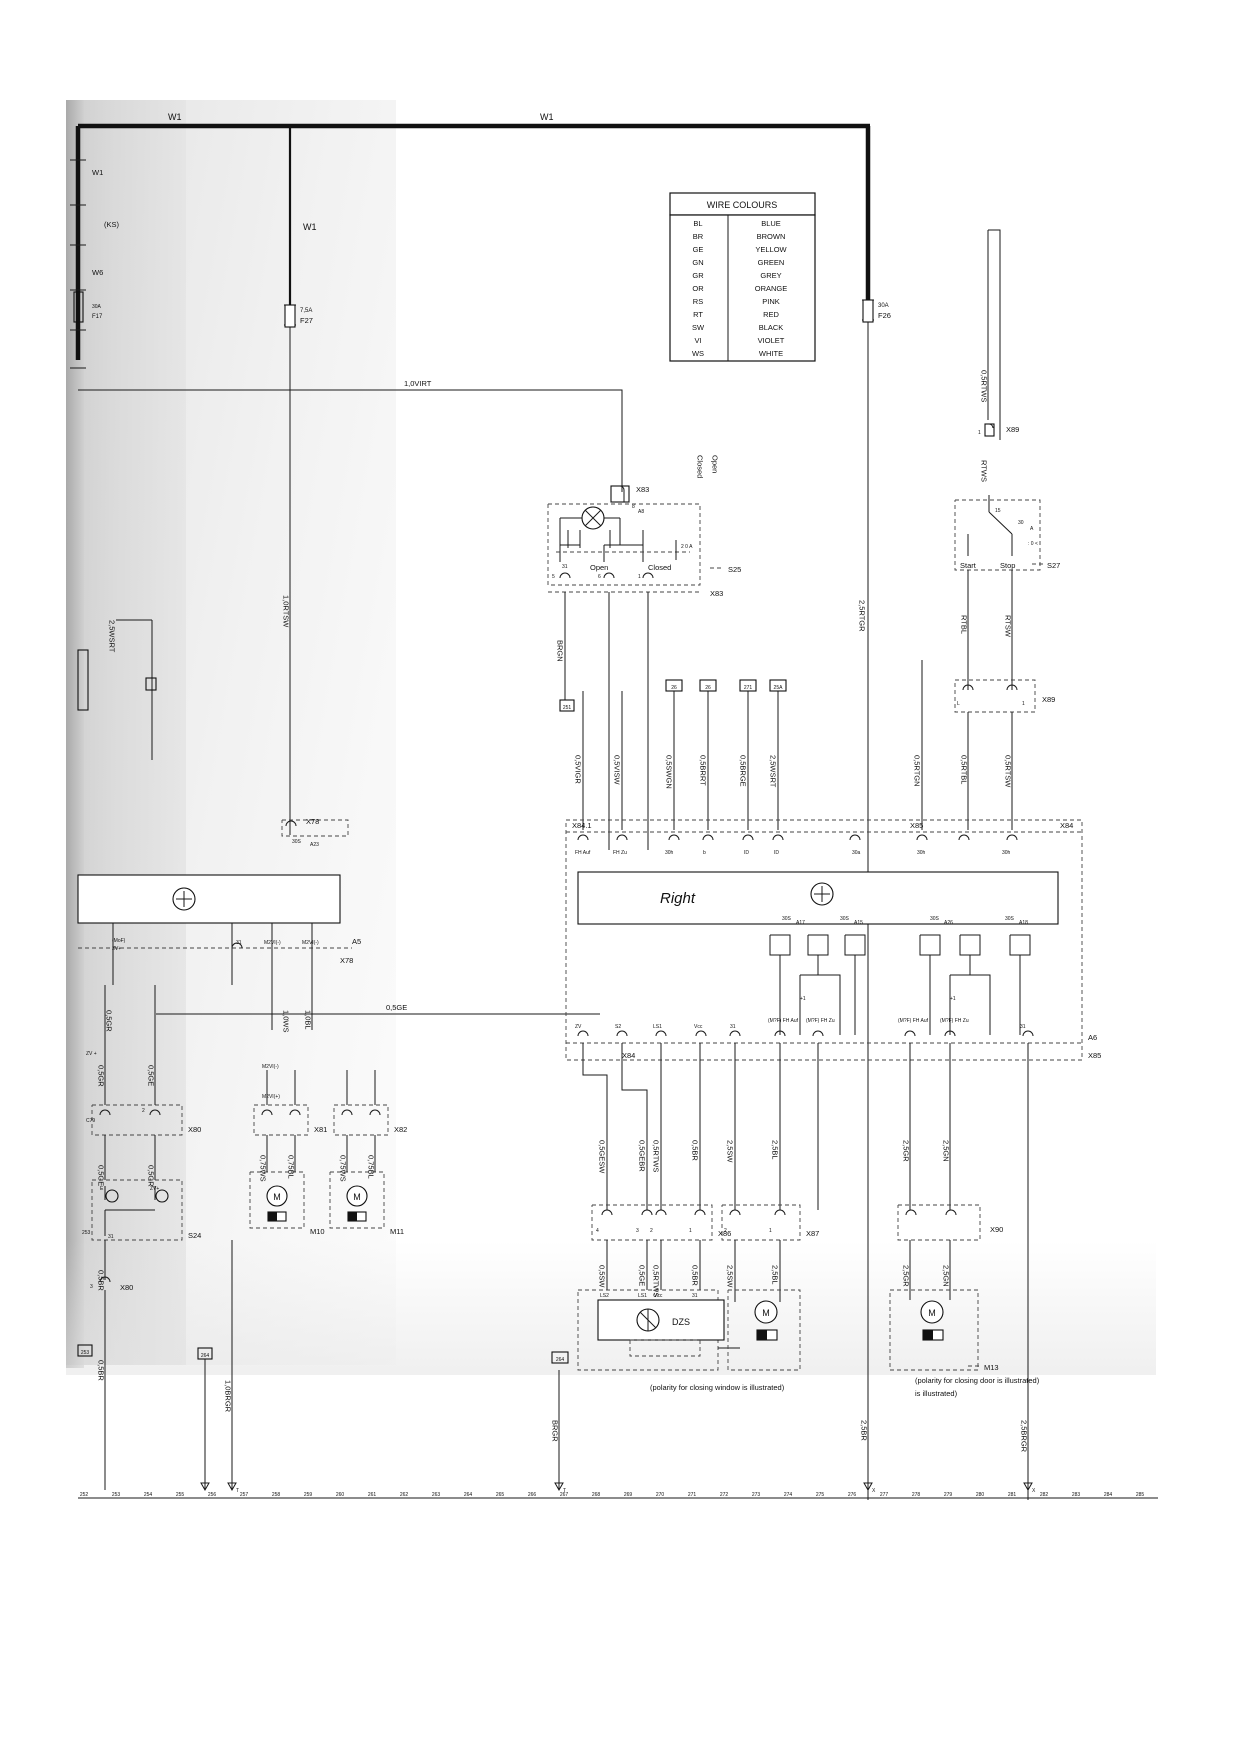 The width and height of the screenshot is (1240, 1755). Describe the element at coordinates (852, 1495) in the screenshot. I see `column-number: 276` at that location.